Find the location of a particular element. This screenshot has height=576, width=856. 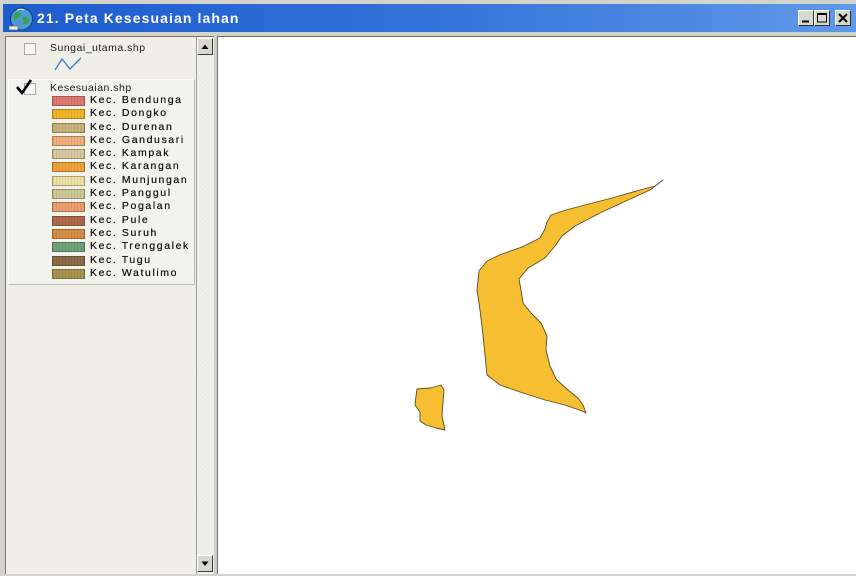

legend-label: Kec. Durenan is located at coordinates (132, 126).